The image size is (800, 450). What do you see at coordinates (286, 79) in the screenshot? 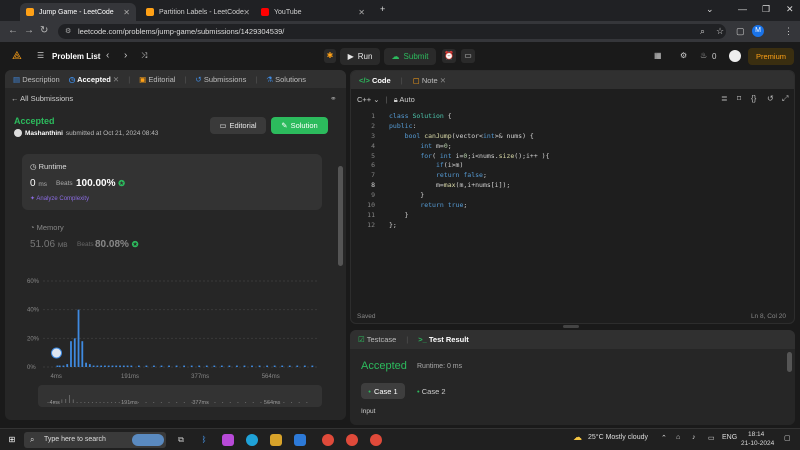
I see `tab-solutions: ⚗ Solutions` at bounding box center [286, 79].